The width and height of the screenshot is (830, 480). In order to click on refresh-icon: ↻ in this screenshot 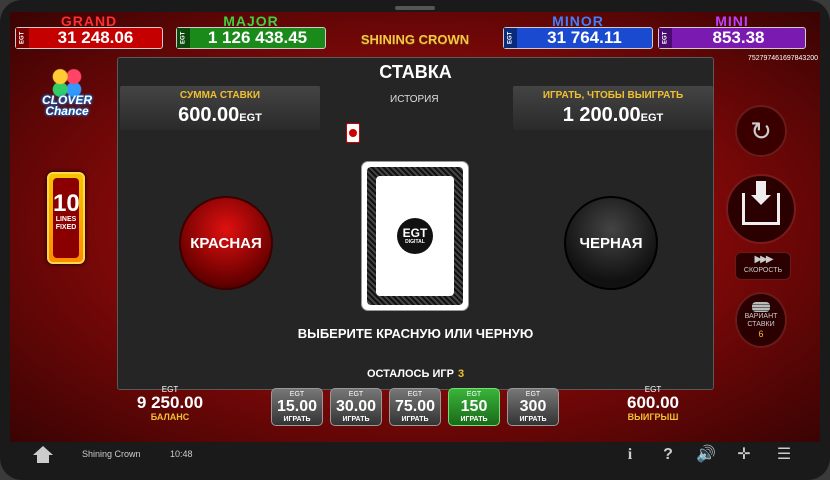, I will do `click(761, 130)`.